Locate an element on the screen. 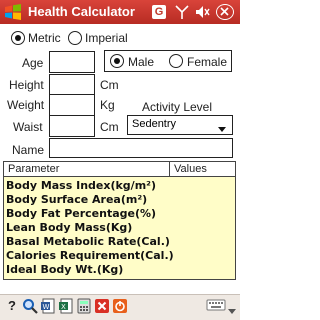 This screenshot has width=320, height=320. column-header-parameter: Parameter is located at coordinates (33, 169).